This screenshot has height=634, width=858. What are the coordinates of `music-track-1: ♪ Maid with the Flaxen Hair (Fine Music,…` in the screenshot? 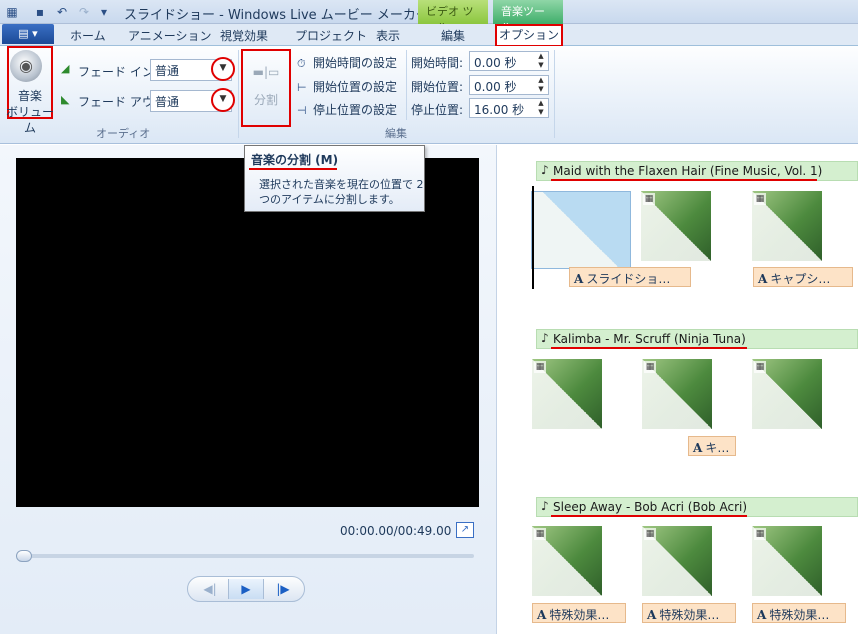 It's located at (697, 171).